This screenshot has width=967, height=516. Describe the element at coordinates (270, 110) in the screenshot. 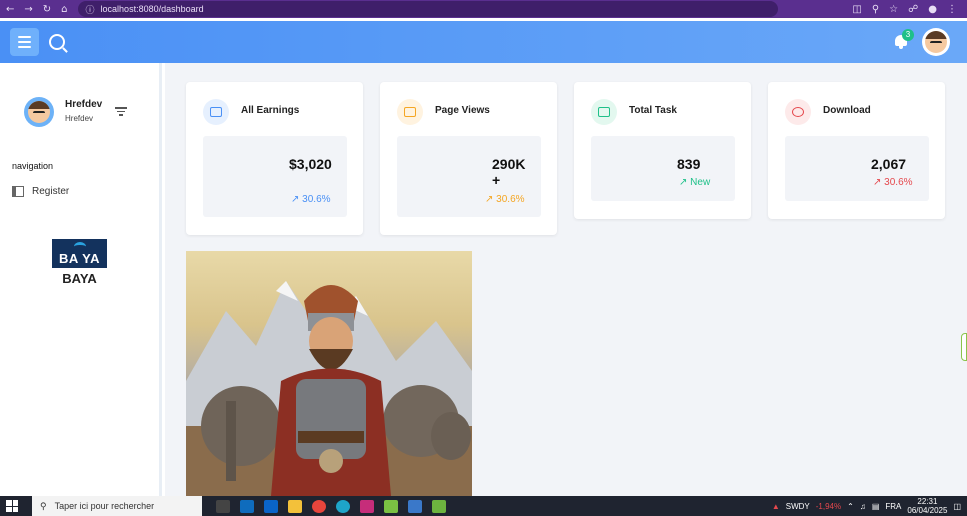

I see `card-title: All Earnings` at that location.